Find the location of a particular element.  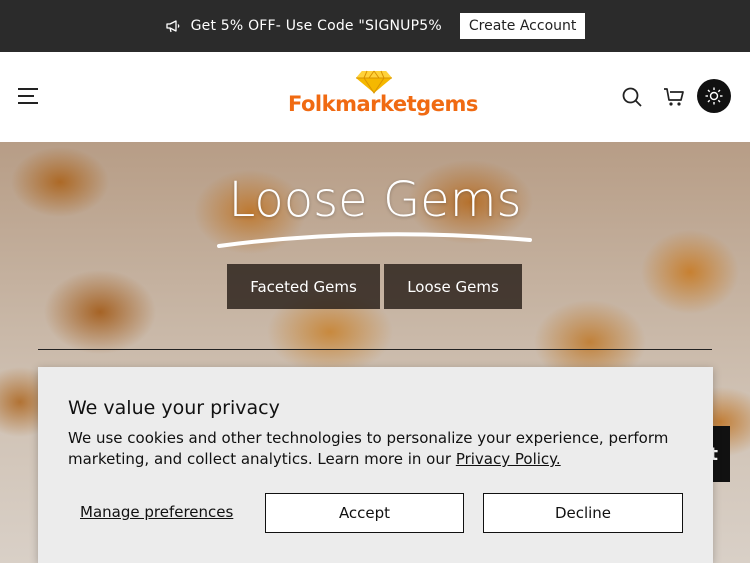

title-underline is located at coordinates (374, 240).